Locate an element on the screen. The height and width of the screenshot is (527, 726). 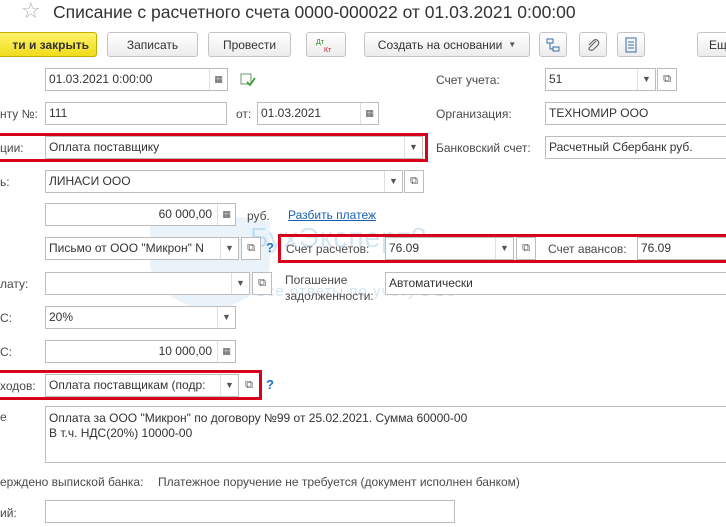
advance-account-label: Счет авансов: is located at coordinates (587, 249).